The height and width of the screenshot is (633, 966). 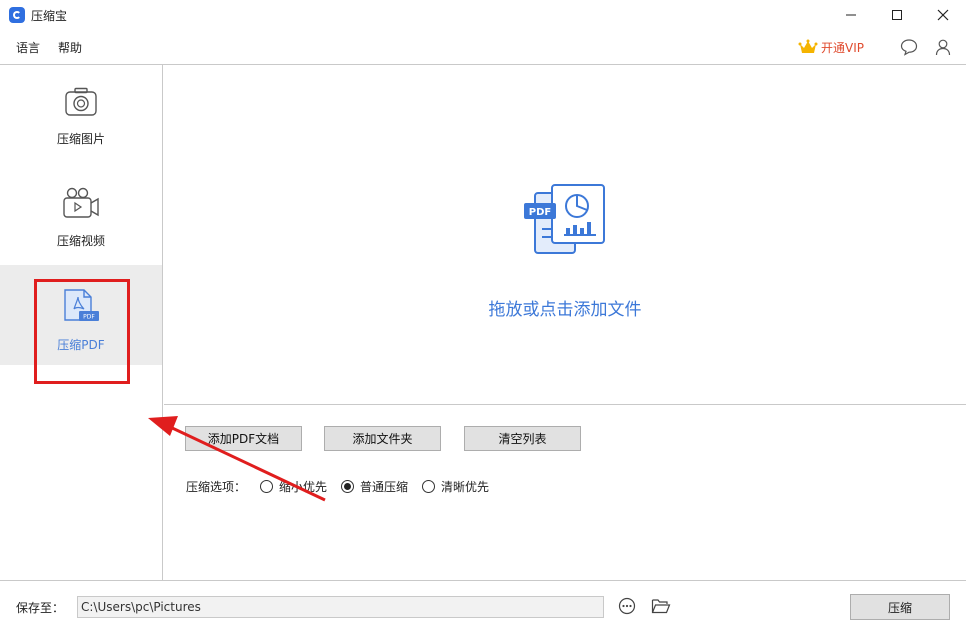 I want to click on options-label: 压缩选项：, so click(x=216, y=487).